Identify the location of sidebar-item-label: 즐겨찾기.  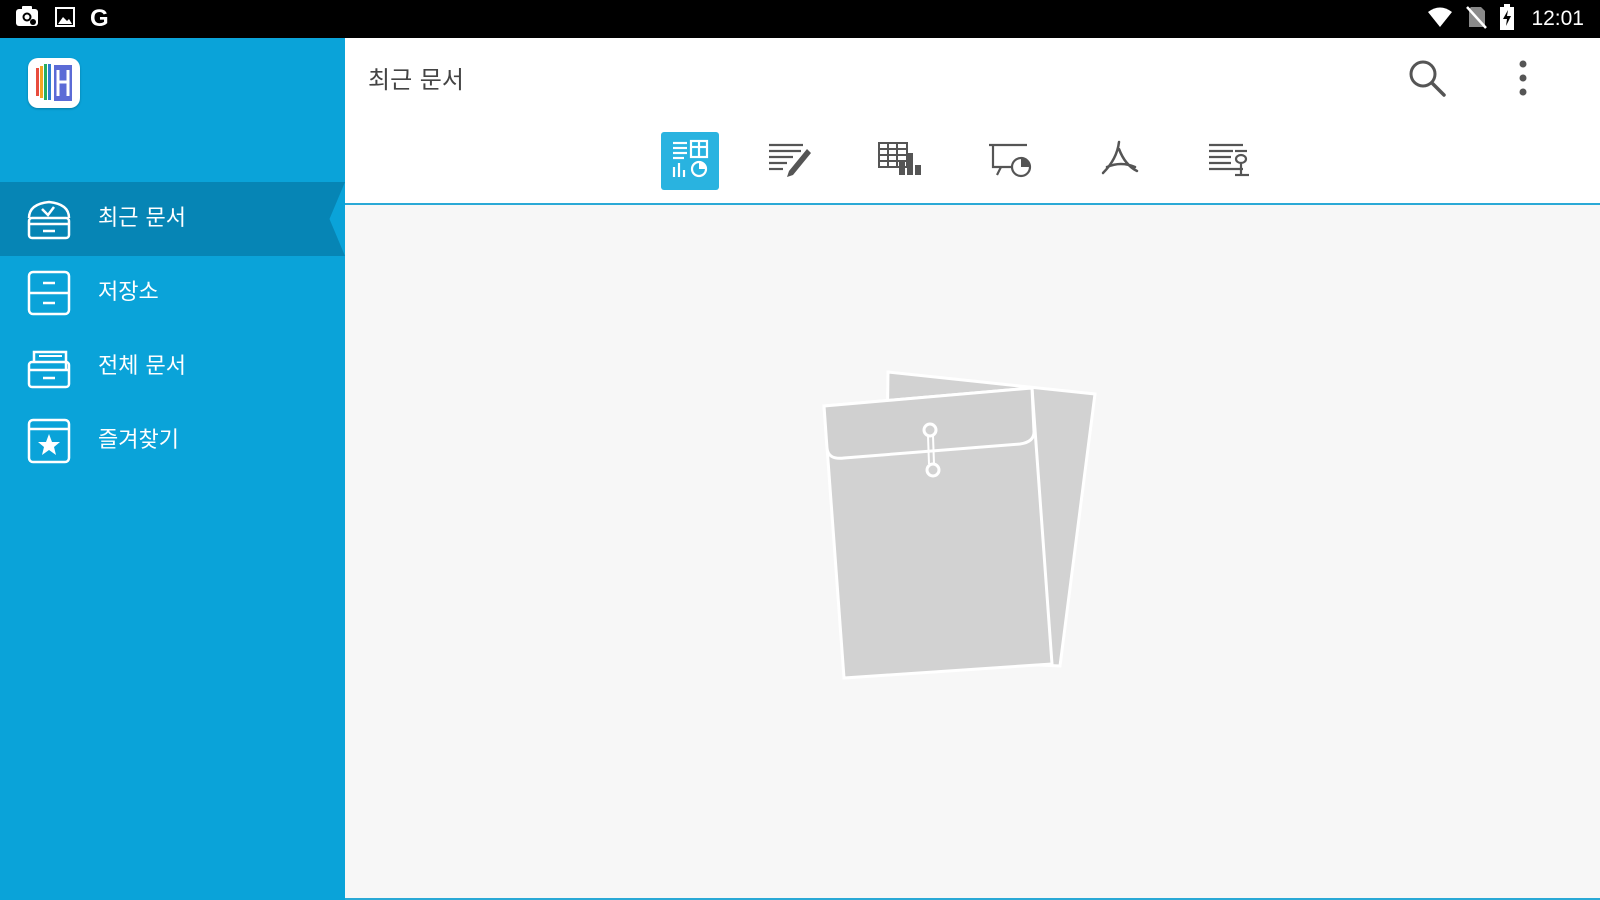
(138, 440).